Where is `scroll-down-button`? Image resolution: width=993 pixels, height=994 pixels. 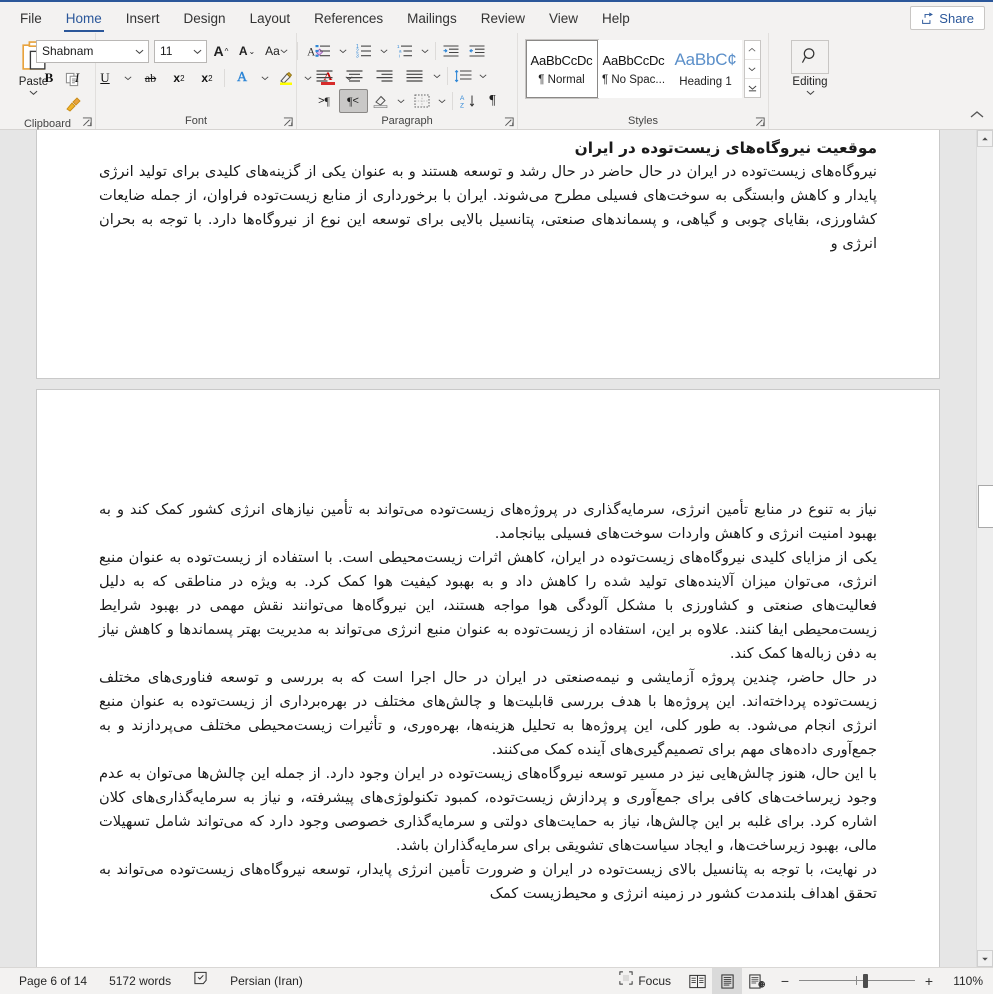 scroll-down-button is located at coordinates (985, 958).